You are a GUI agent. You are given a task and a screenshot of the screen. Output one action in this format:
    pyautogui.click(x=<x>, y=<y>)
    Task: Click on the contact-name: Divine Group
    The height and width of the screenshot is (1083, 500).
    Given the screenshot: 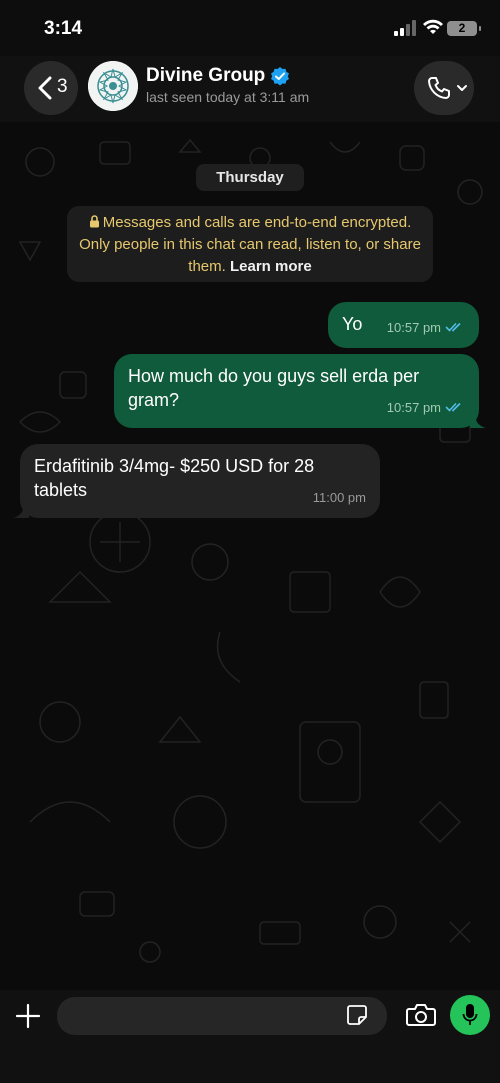 What is the action you would take?
    pyautogui.click(x=205, y=76)
    